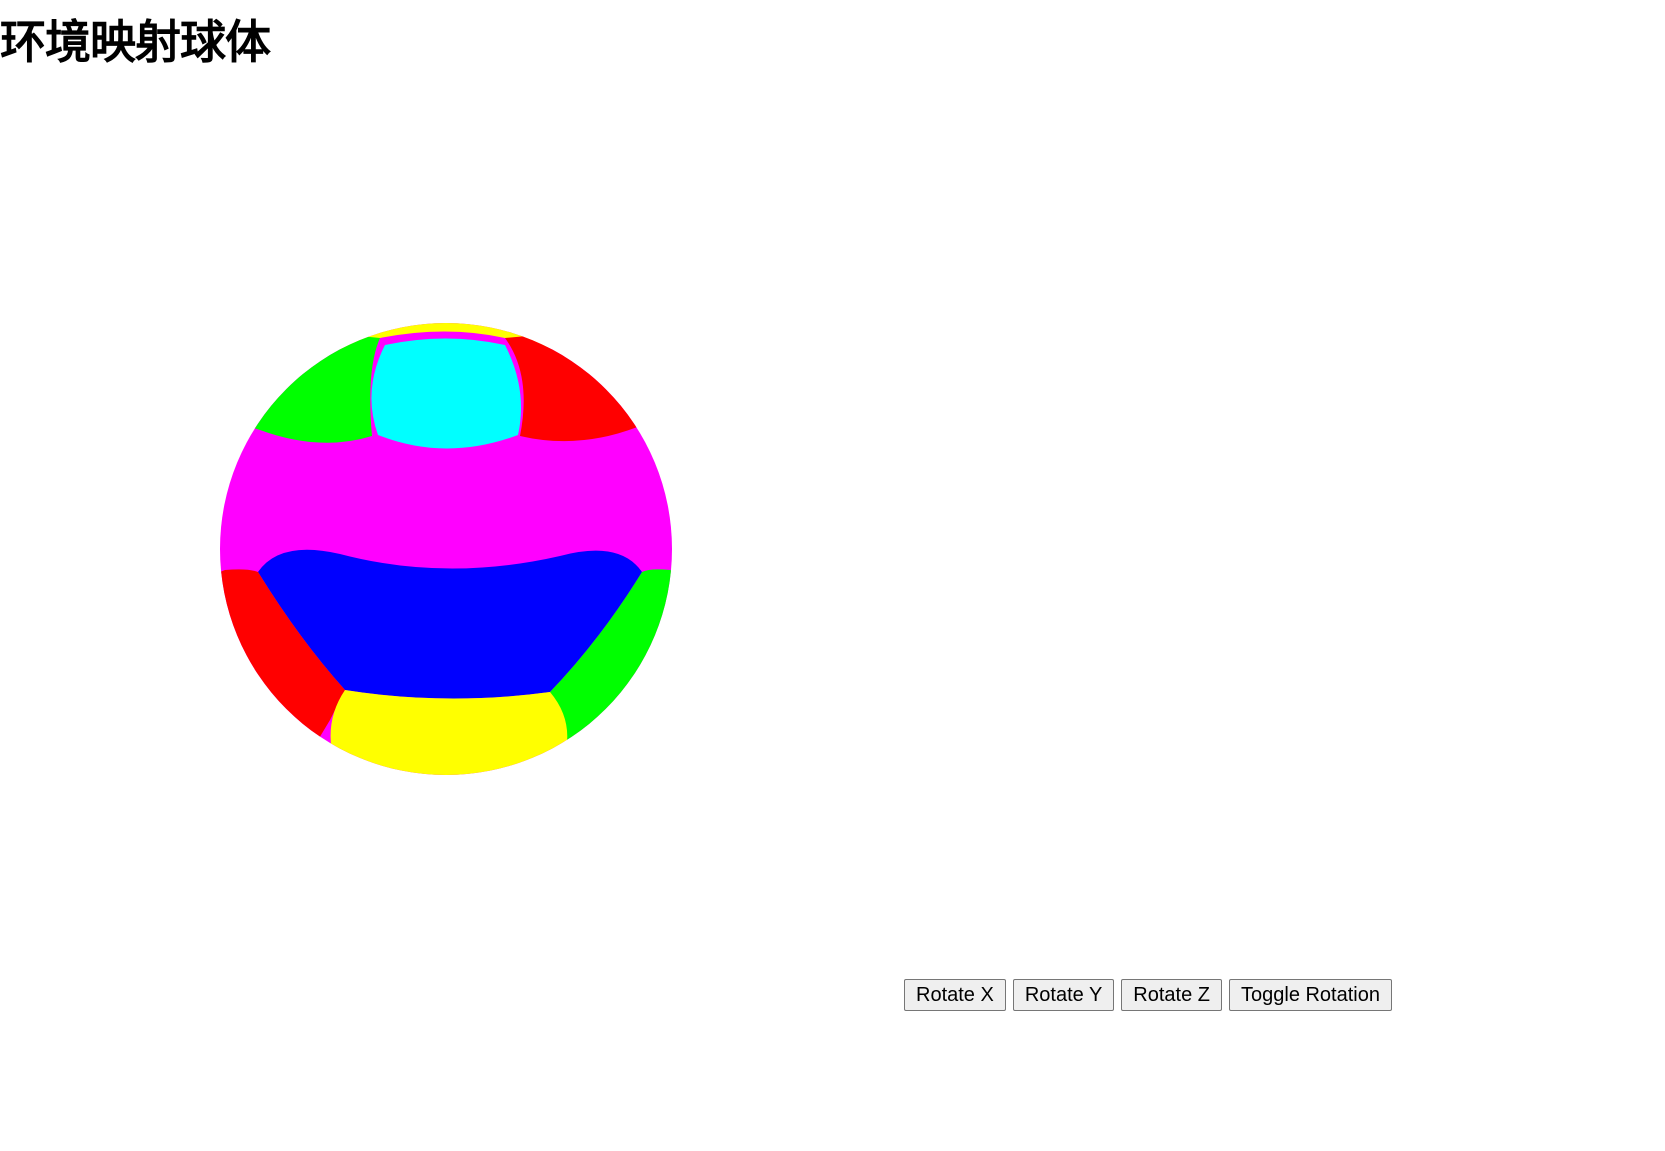 The height and width of the screenshot is (1151, 1665). I want to click on upper-left-face, so click(300, 383).